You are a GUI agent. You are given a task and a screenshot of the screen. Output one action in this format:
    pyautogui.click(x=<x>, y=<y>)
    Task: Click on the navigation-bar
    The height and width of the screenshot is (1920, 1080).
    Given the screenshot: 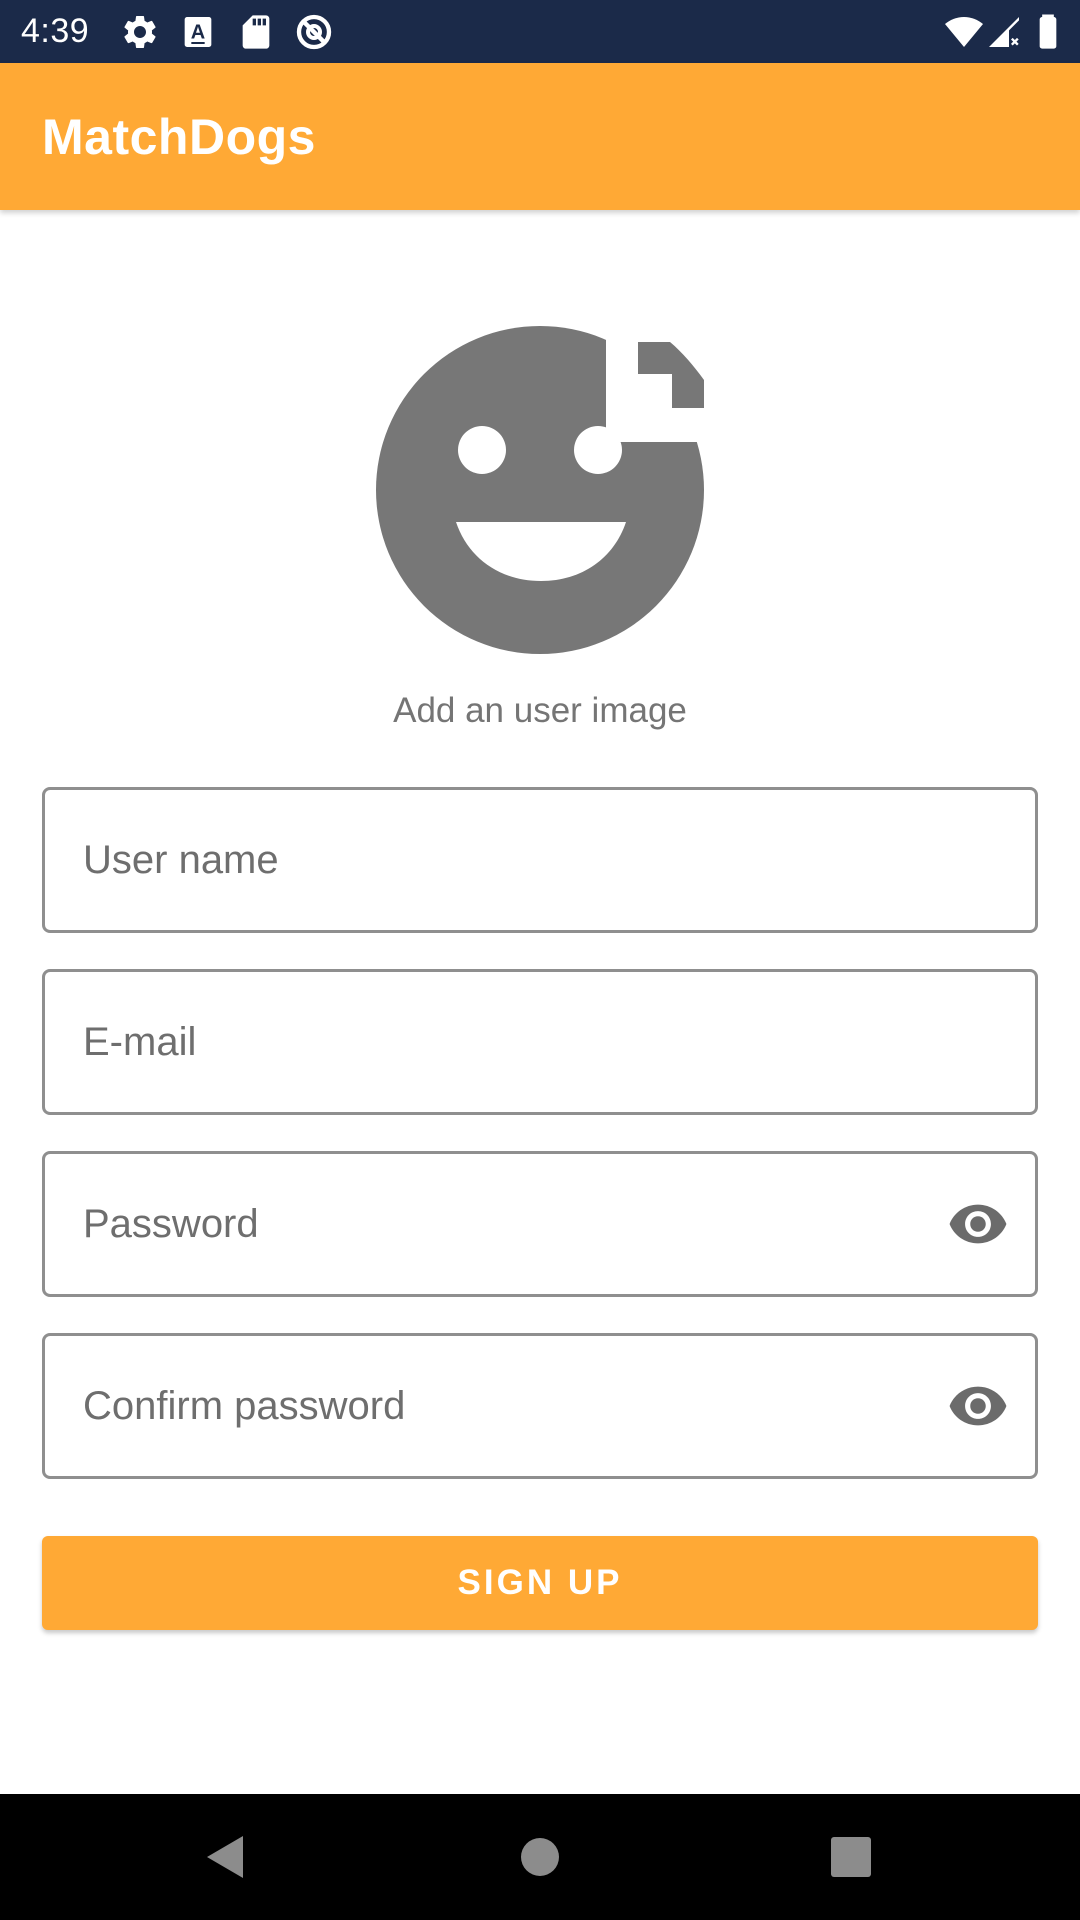 What is the action you would take?
    pyautogui.click(x=540, y=1857)
    